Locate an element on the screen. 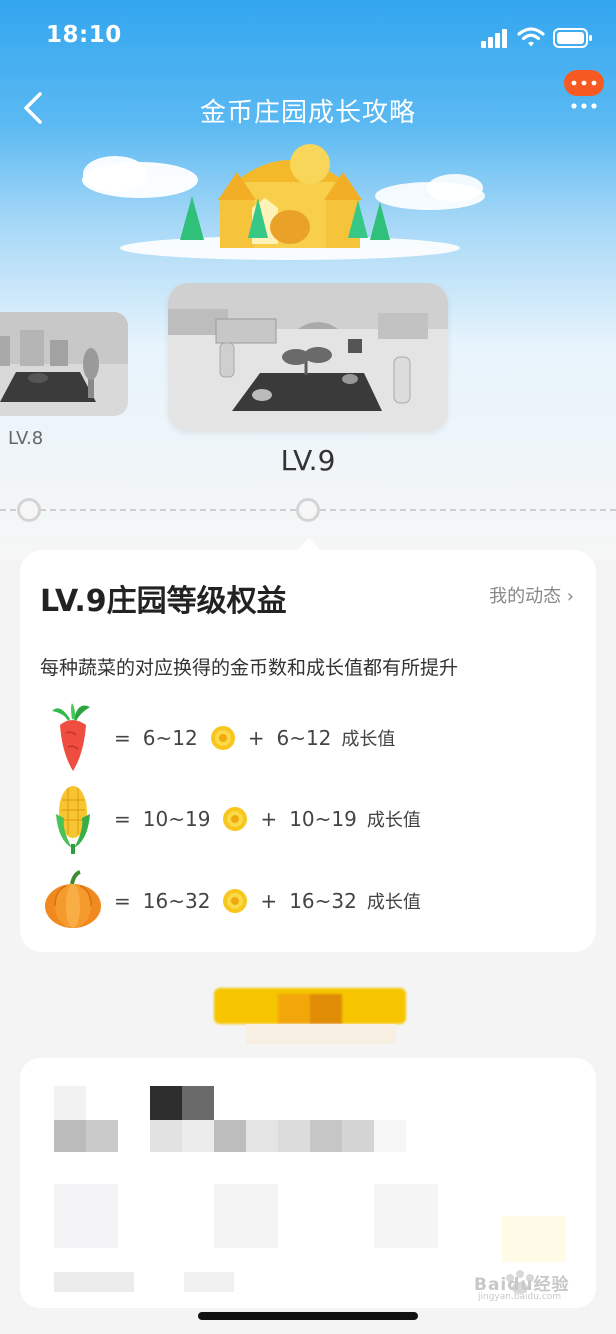  nav-bar: 金币庄园成长攻略 is located at coordinates (308, 105).